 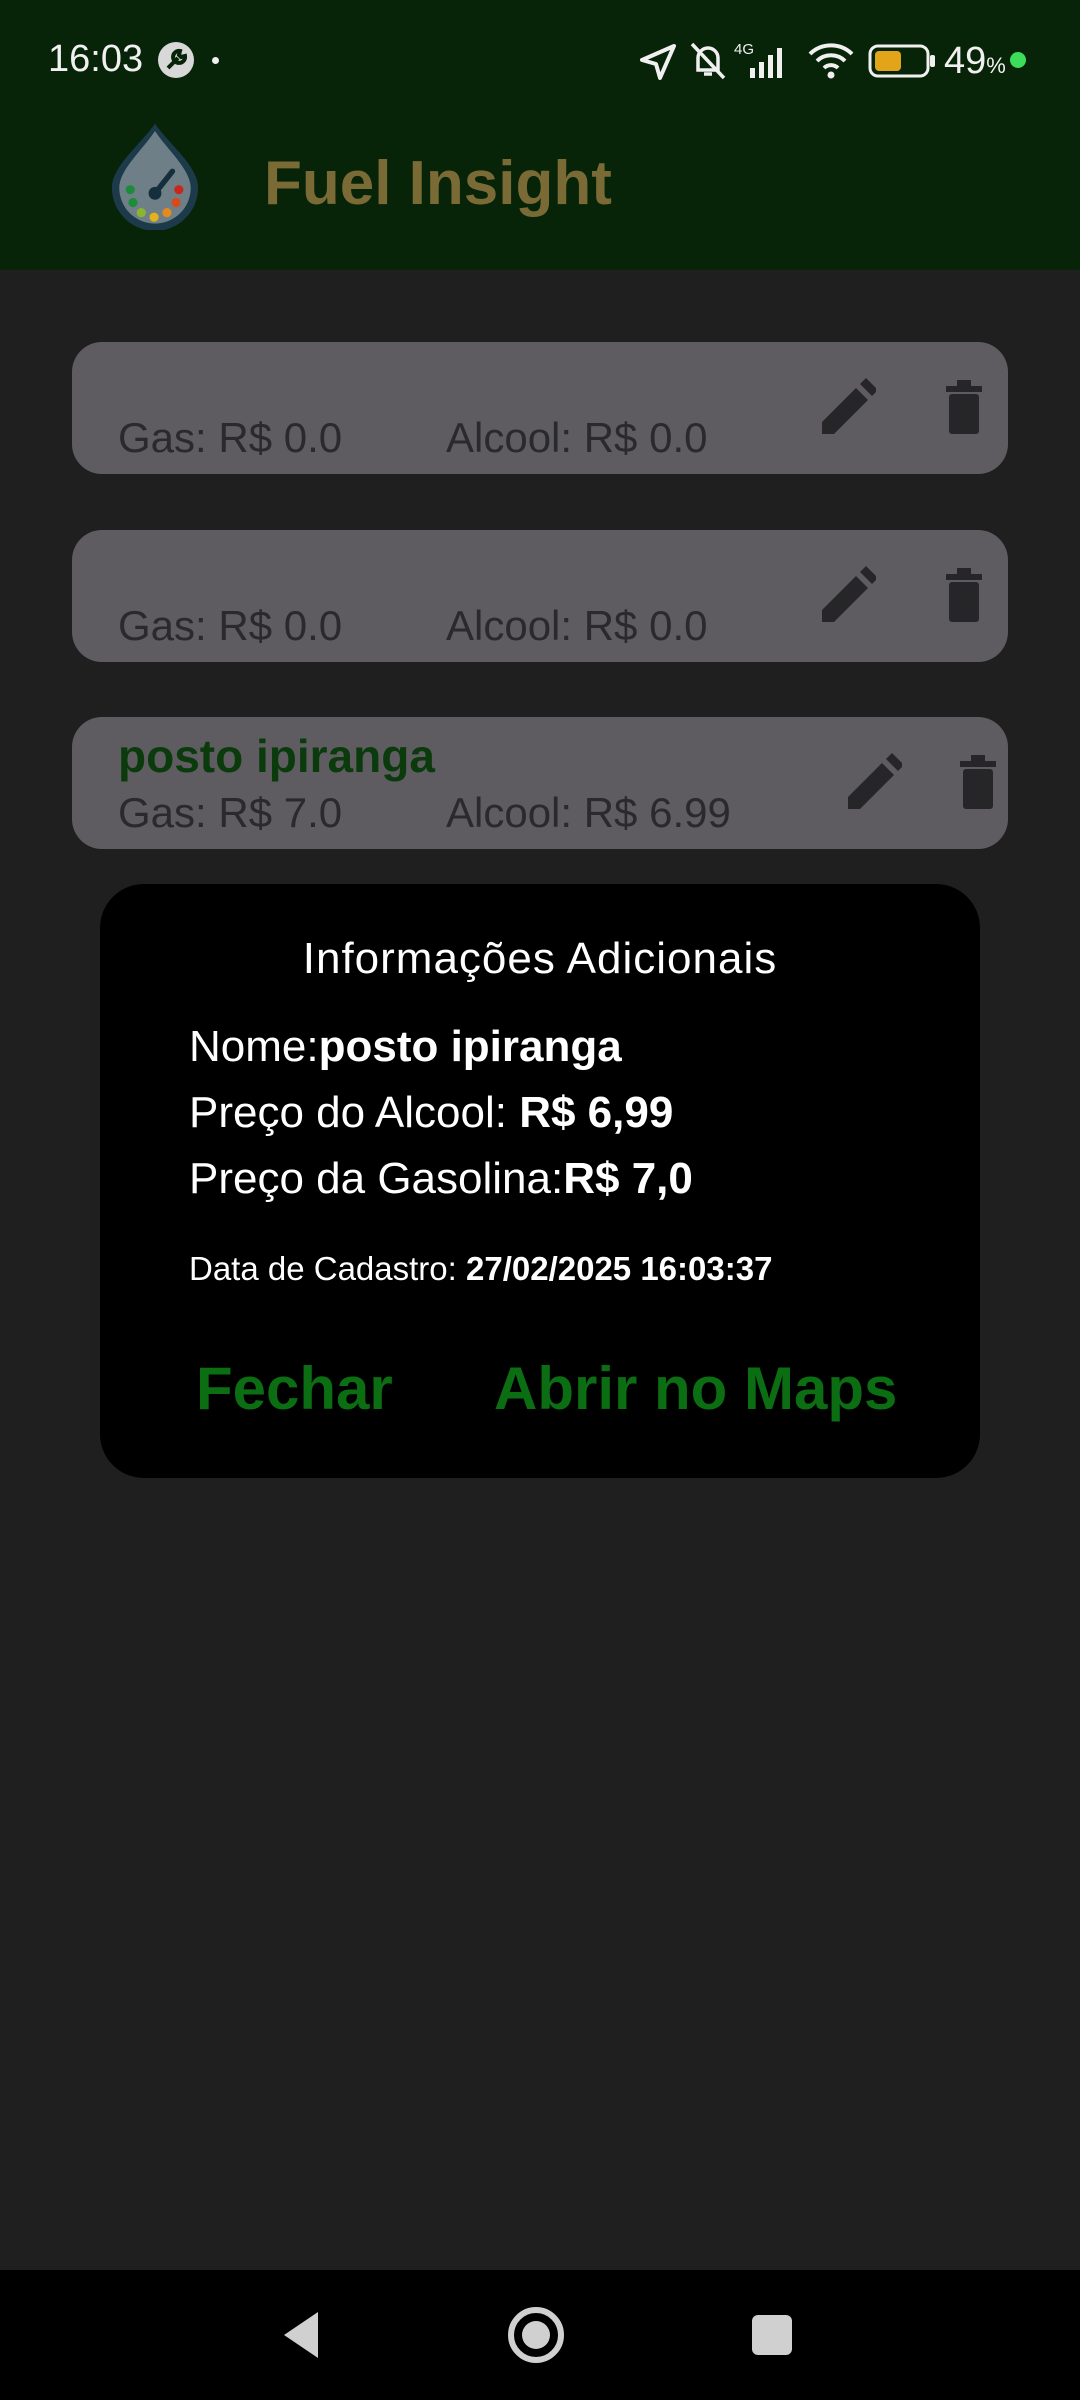 I want to click on dialog-gasolina-label: Preço da Gasolina:, so click(x=376, y=1178).